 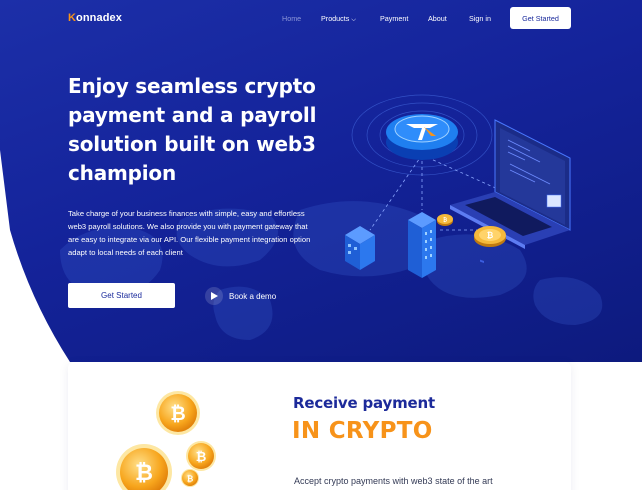 What do you see at coordinates (121, 295) in the screenshot?
I see `hero-get-started-button: Get Started` at bounding box center [121, 295].